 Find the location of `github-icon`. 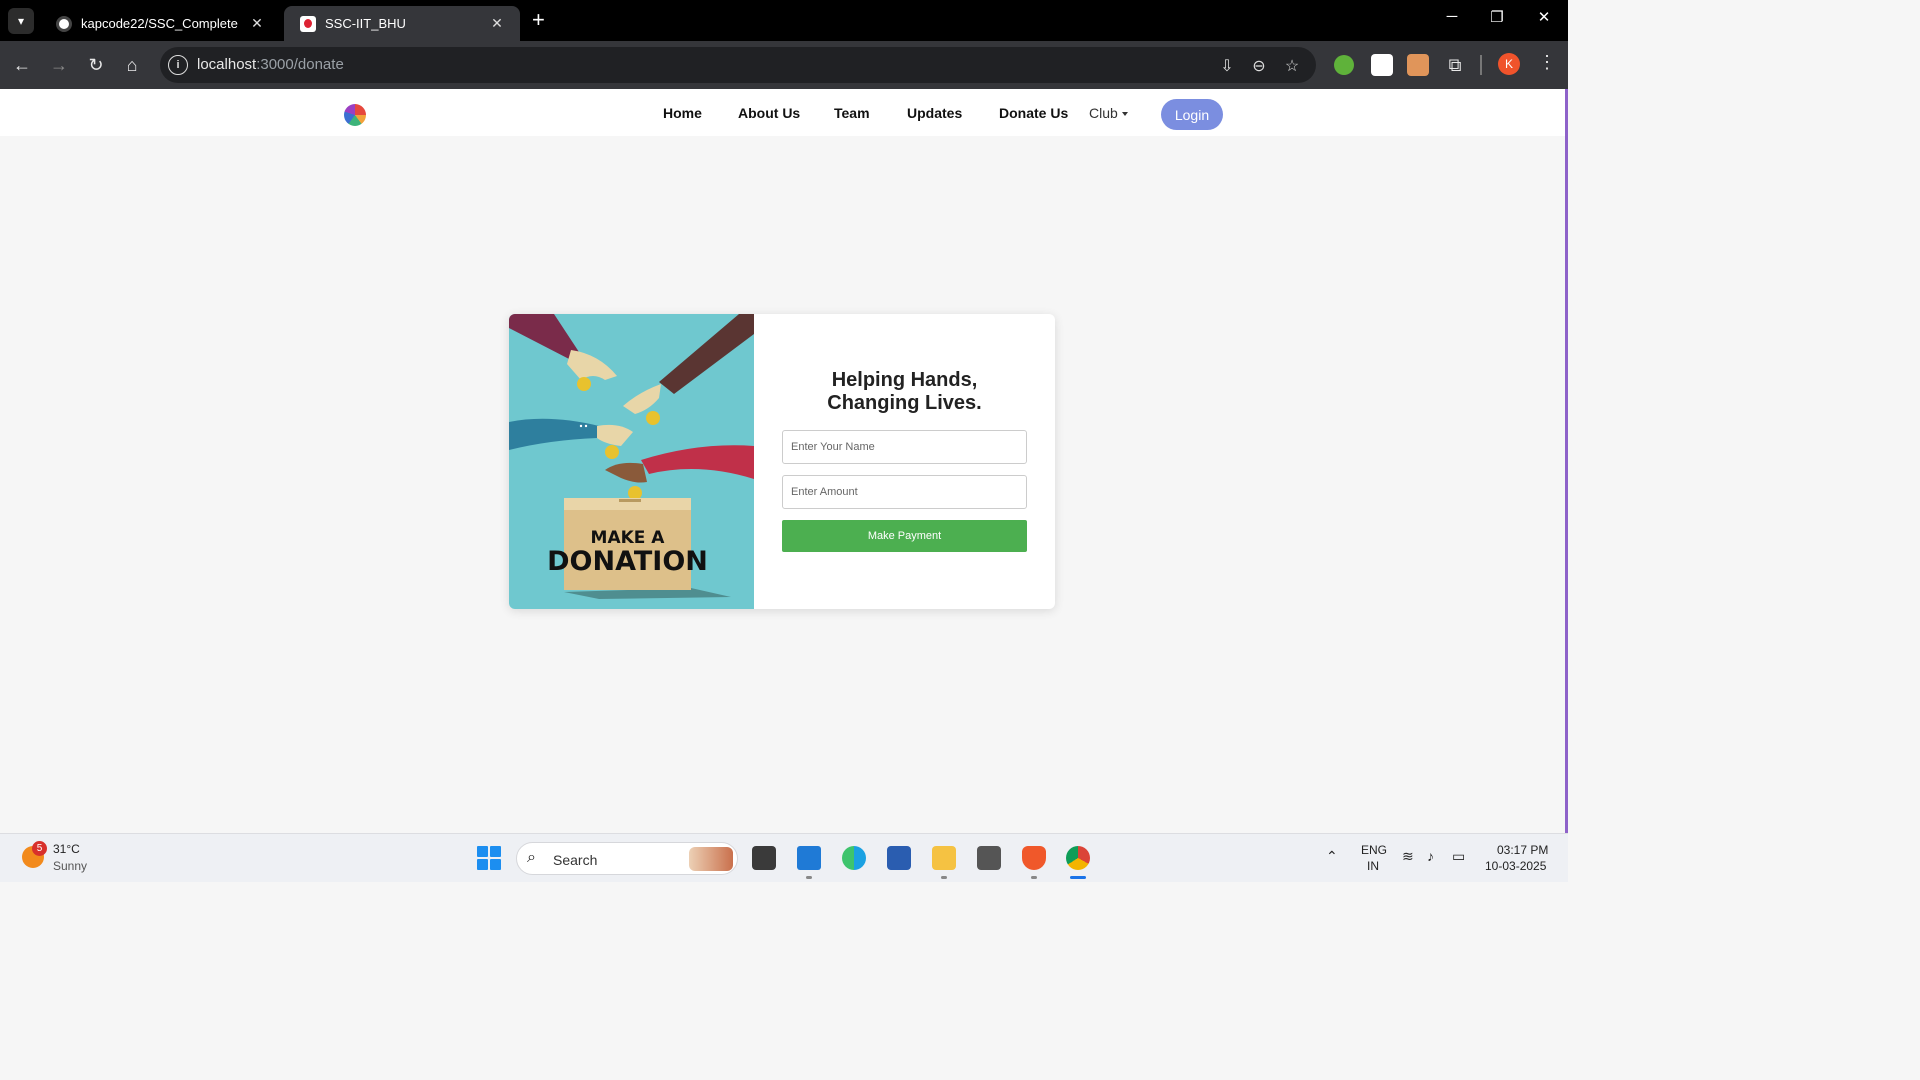

github-icon is located at coordinates (64, 23).